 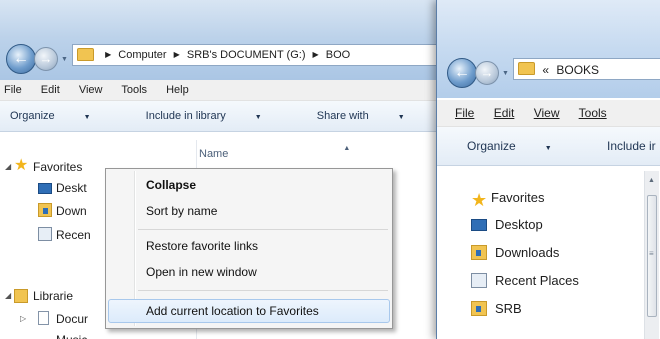 I want to click on address-segment-books: BOO, so click(x=338, y=55).